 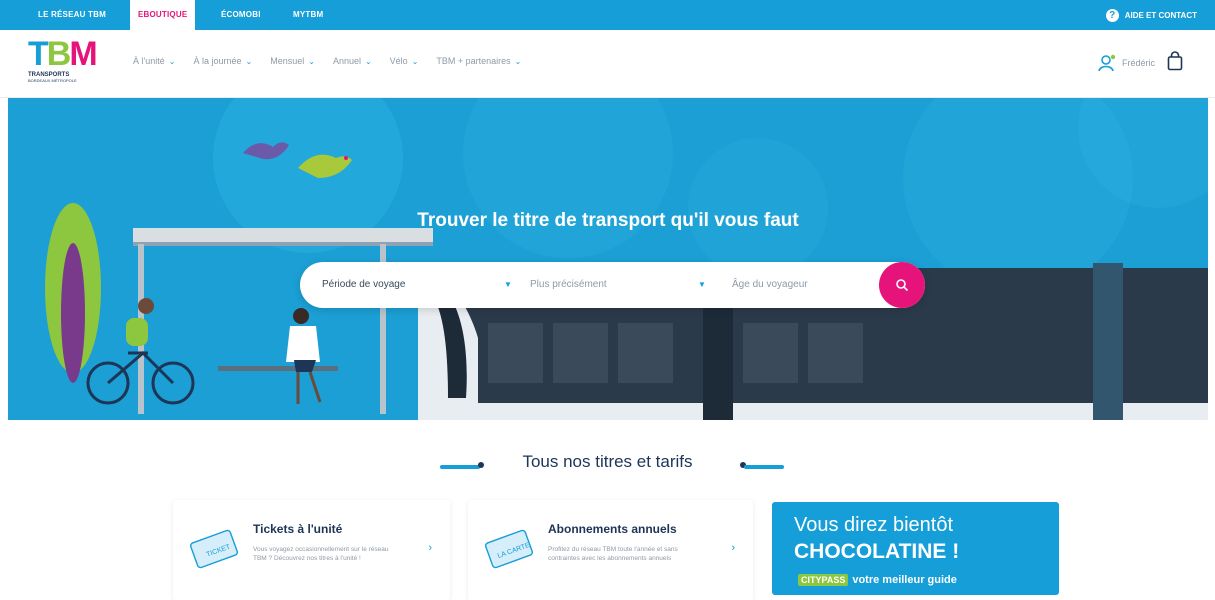 I want to click on logo-letters: TBM, so click(x=63, y=54).